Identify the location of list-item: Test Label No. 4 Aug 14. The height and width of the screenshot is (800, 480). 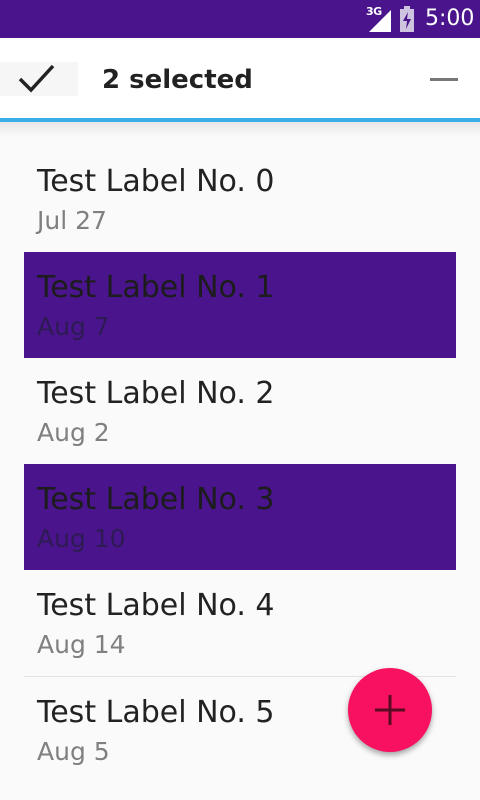
(240, 623).